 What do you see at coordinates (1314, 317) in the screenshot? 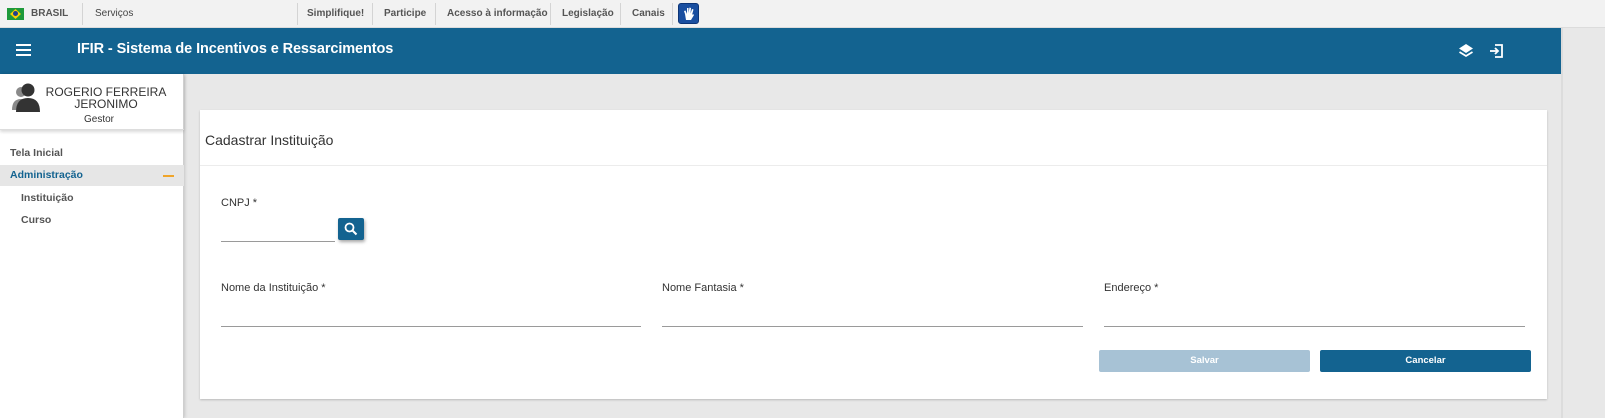
I see `endereco-input` at bounding box center [1314, 317].